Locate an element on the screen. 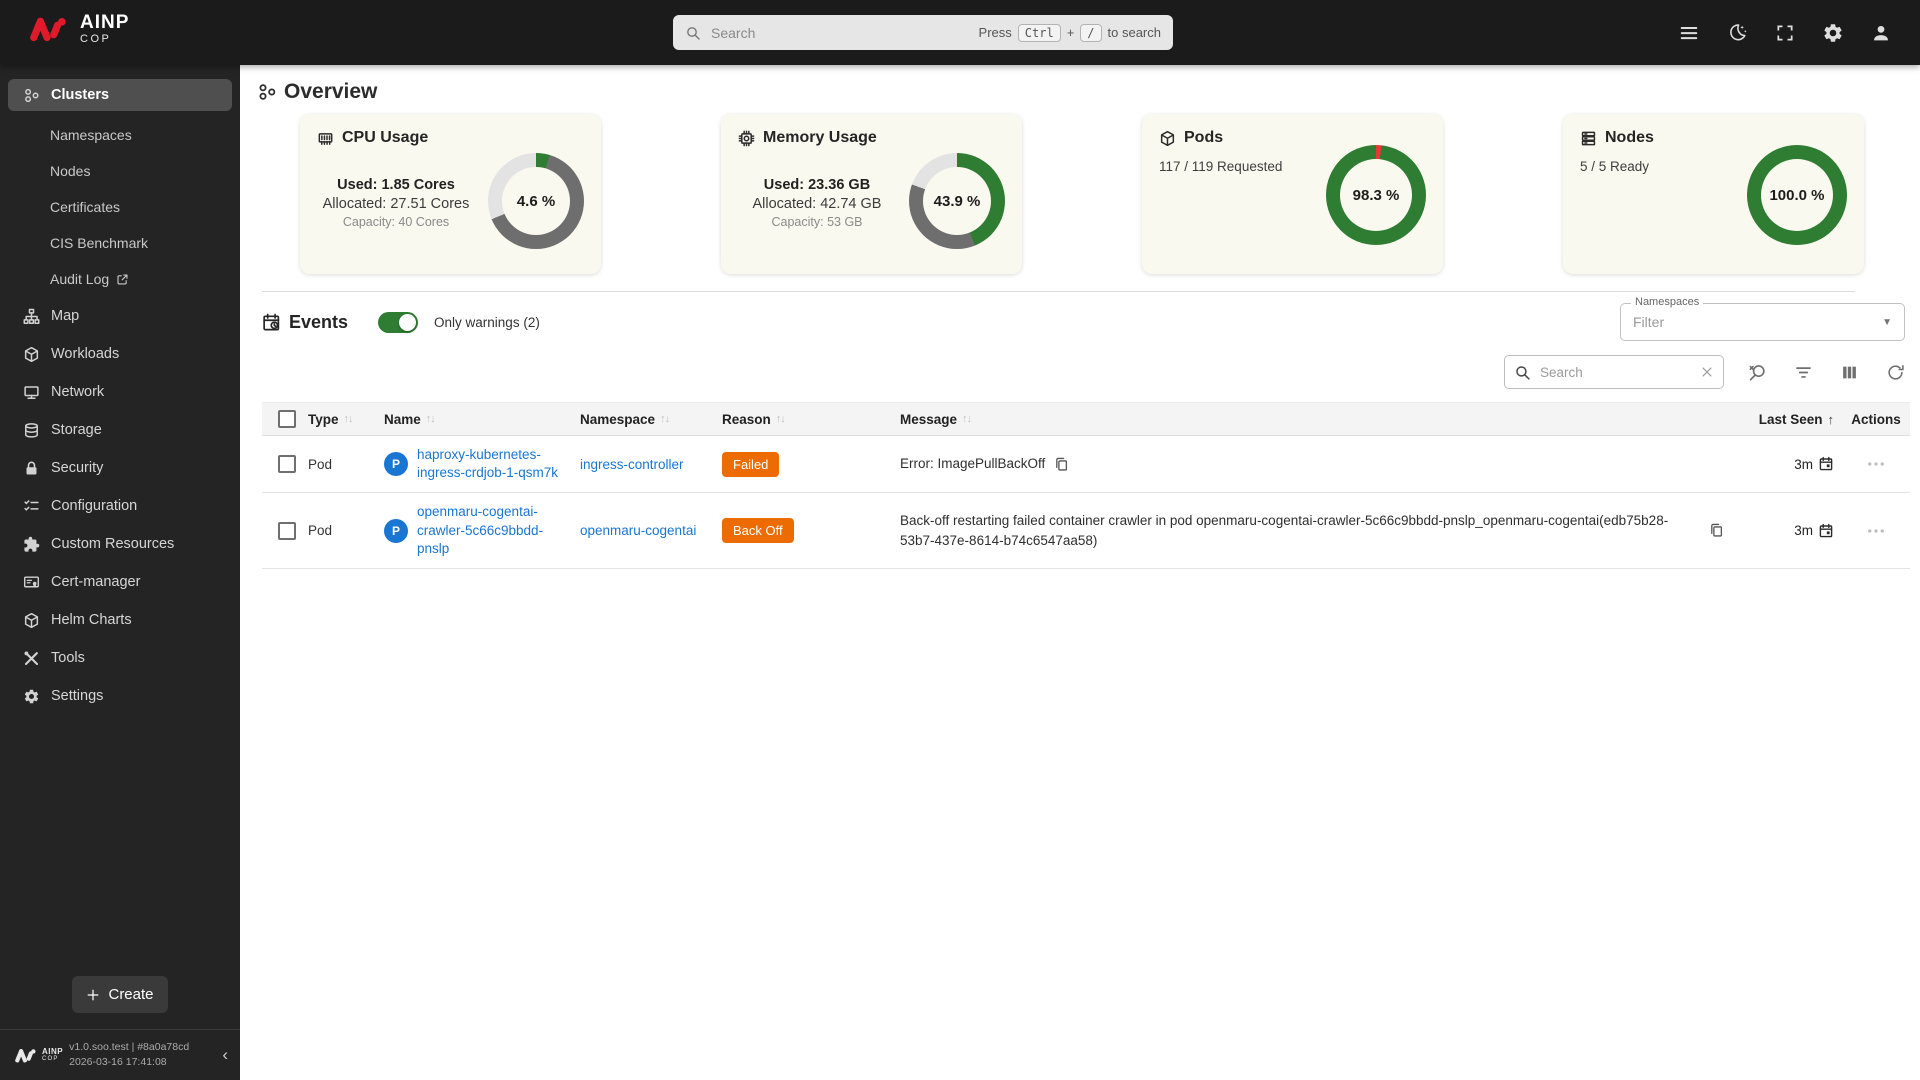 The width and height of the screenshot is (1920, 1080). chevron-down-icon: ▼ is located at coordinates (1887, 322).